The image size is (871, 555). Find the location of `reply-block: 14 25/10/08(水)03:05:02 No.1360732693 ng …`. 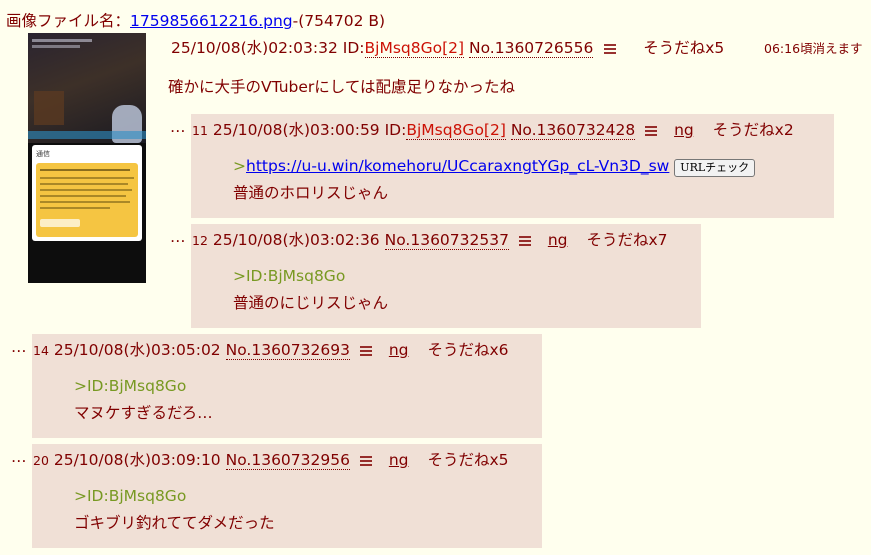

reply-block: 14 25/10/08(水)03:05:02 No.1360732693 ng … is located at coordinates (287, 386).